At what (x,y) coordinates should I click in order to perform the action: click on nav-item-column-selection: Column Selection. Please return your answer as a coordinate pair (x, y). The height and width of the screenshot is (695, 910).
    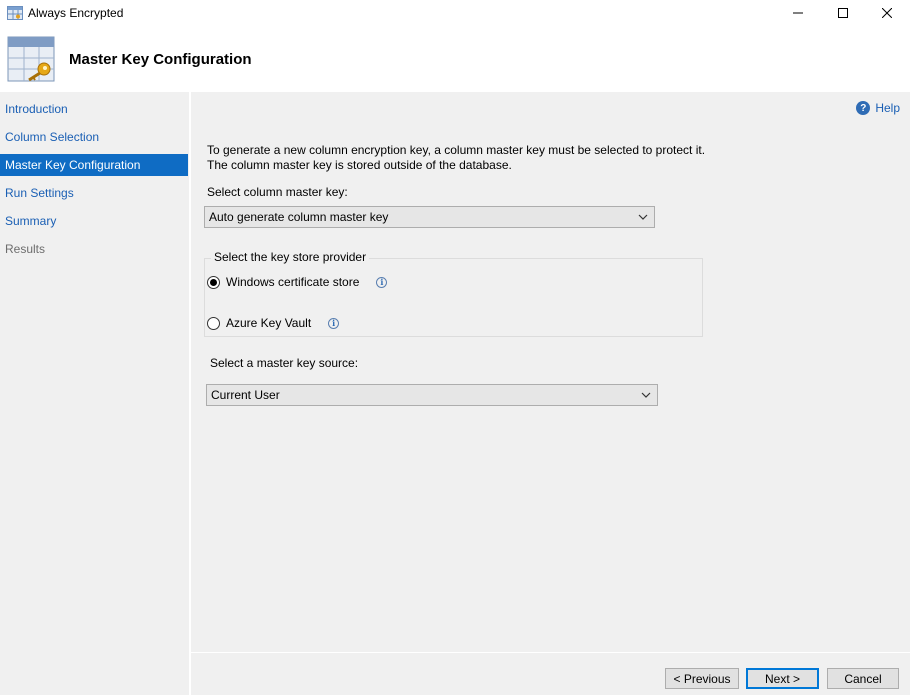
    Looking at the image, I should click on (94, 137).